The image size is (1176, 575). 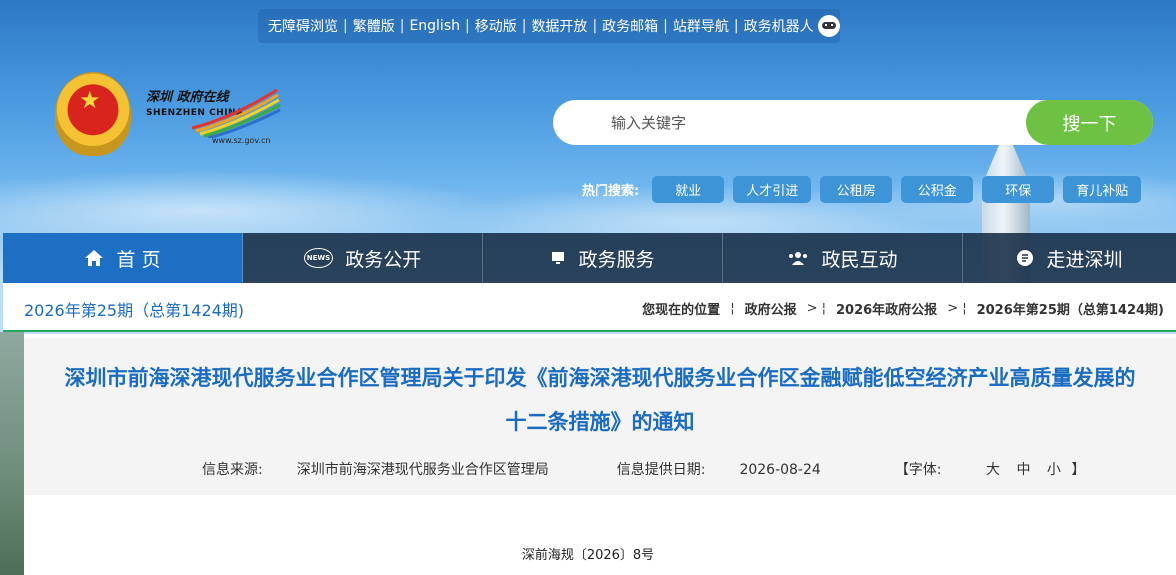 What do you see at coordinates (828, 26) in the screenshot?
I see `robot-icon` at bounding box center [828, 26].